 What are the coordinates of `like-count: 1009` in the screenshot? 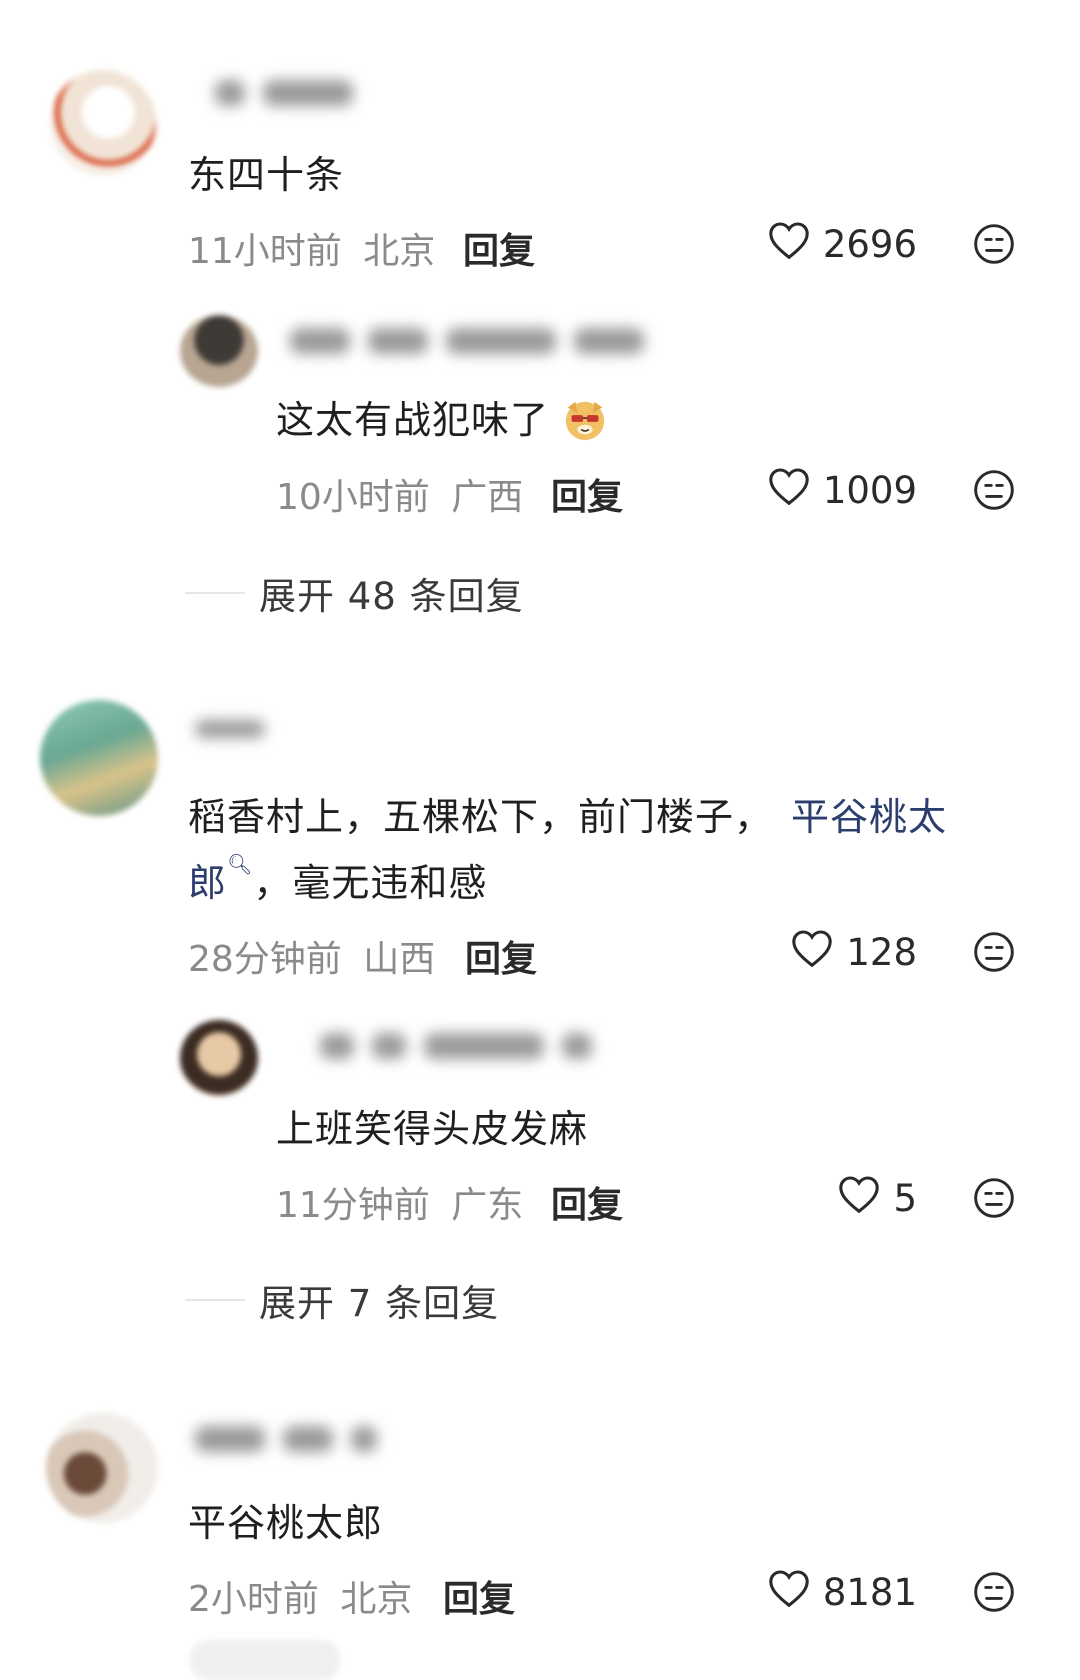 It's located at (869, 490).